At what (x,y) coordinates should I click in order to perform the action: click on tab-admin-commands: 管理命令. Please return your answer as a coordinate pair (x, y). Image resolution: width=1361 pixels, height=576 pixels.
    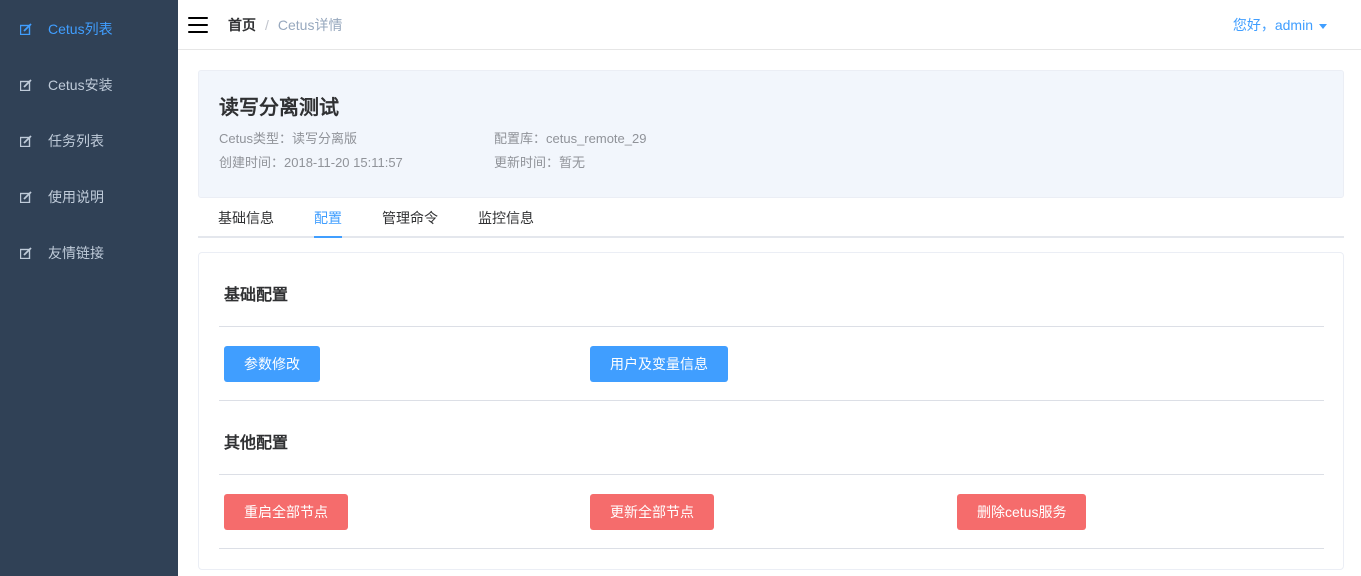
    Looking at the image, I should click on (410, 218).